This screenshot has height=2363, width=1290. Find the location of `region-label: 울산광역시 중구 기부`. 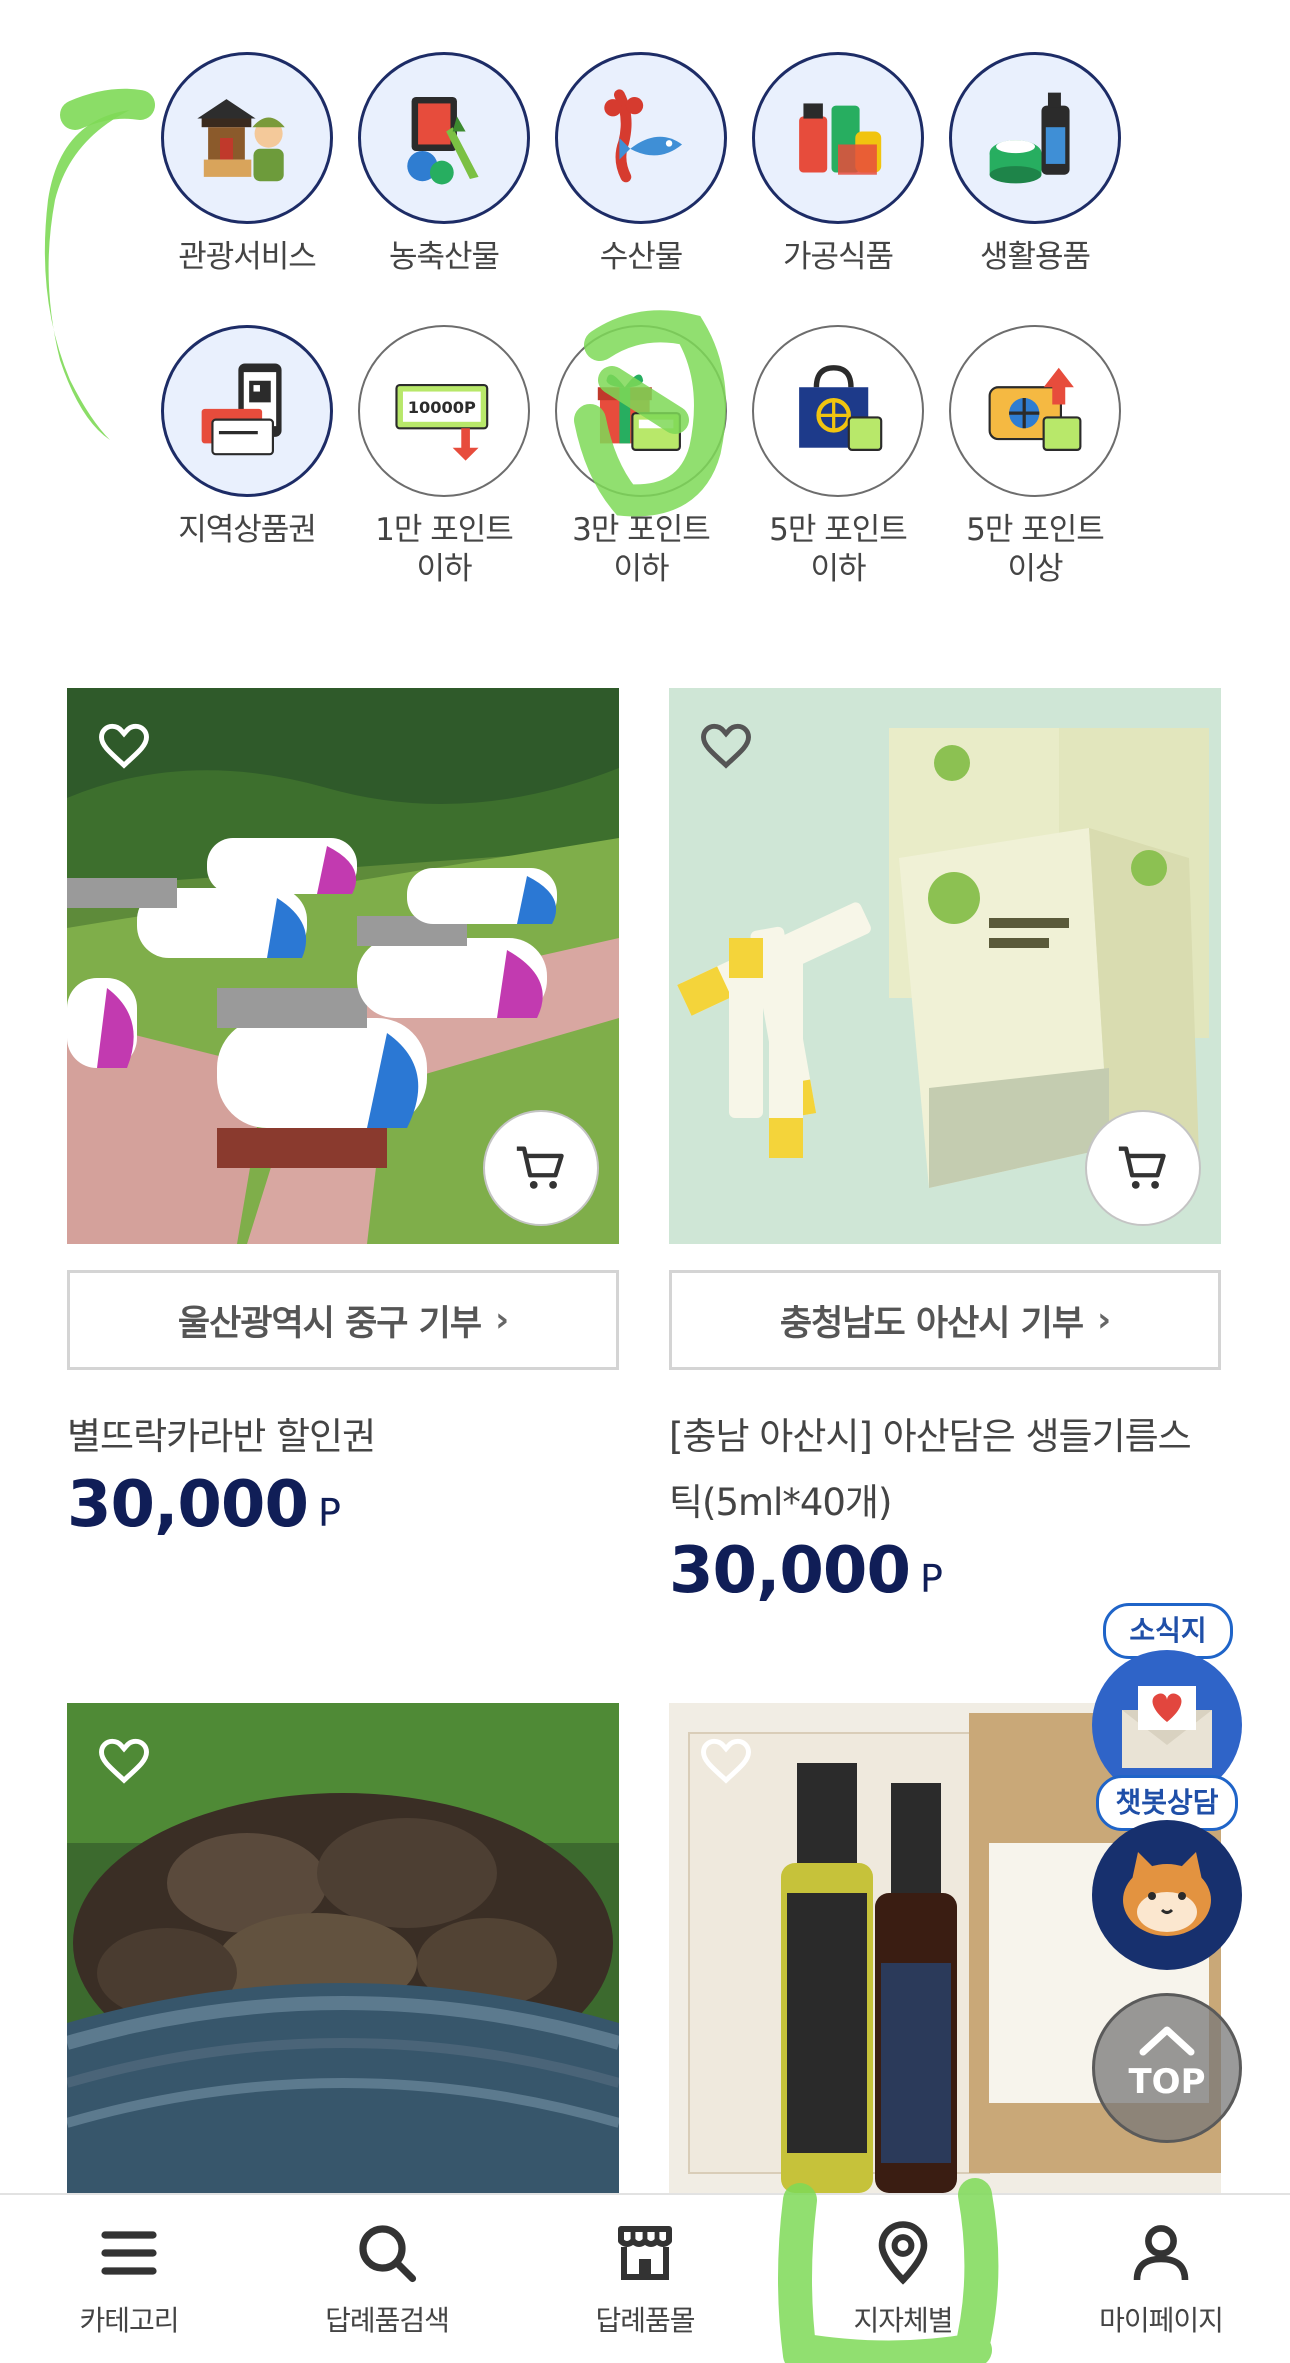

region-label: 울산광역시 중구 기부 is located at coordinates (329, 1323).